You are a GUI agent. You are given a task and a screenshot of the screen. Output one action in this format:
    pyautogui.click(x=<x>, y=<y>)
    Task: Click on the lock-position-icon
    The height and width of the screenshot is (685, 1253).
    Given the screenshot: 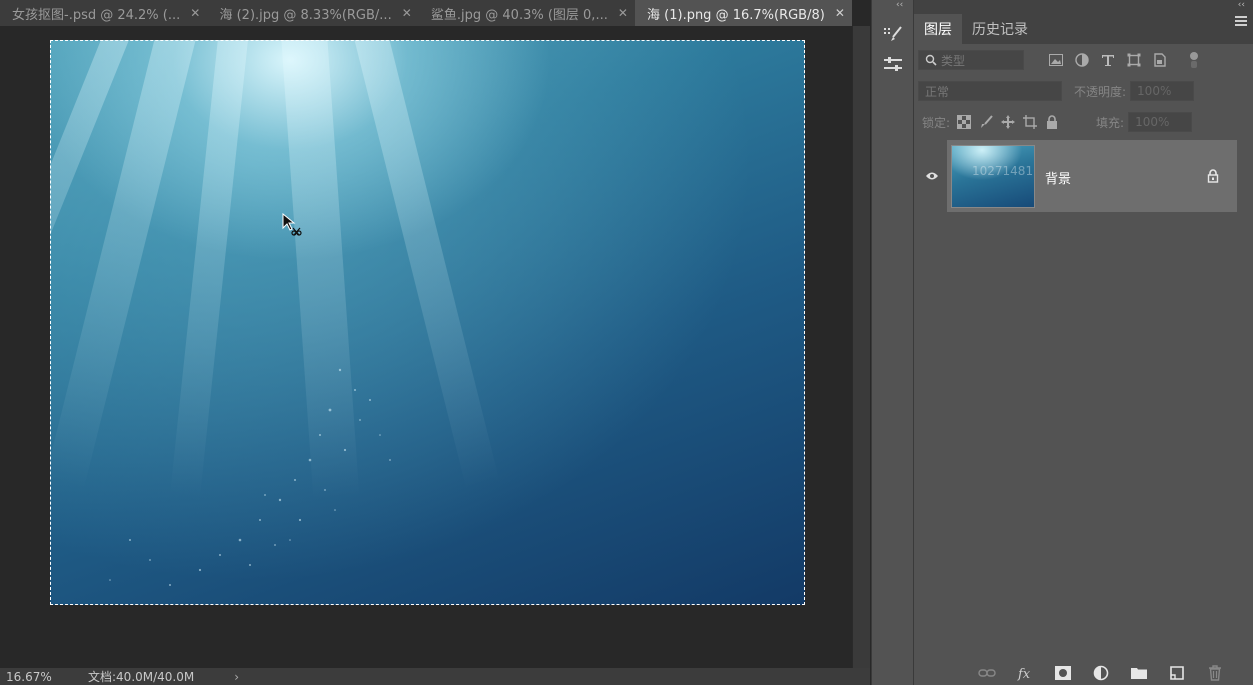 What is the action you would take?
    pyautogui.click(x=1008, y=122)
    